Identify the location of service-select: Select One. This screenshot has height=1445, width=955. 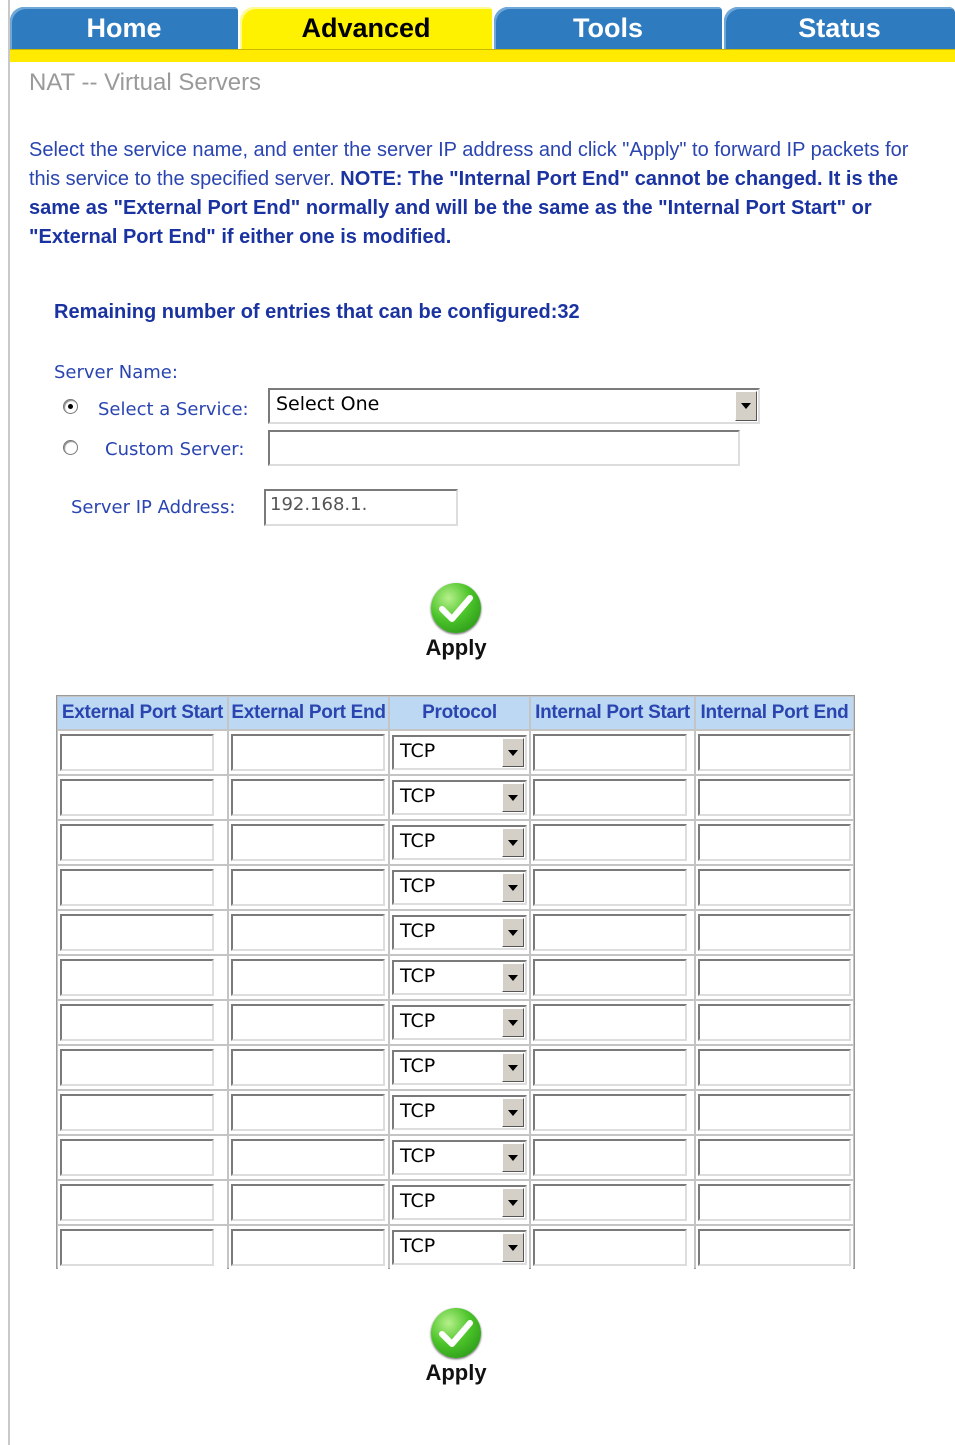
(514, 406).